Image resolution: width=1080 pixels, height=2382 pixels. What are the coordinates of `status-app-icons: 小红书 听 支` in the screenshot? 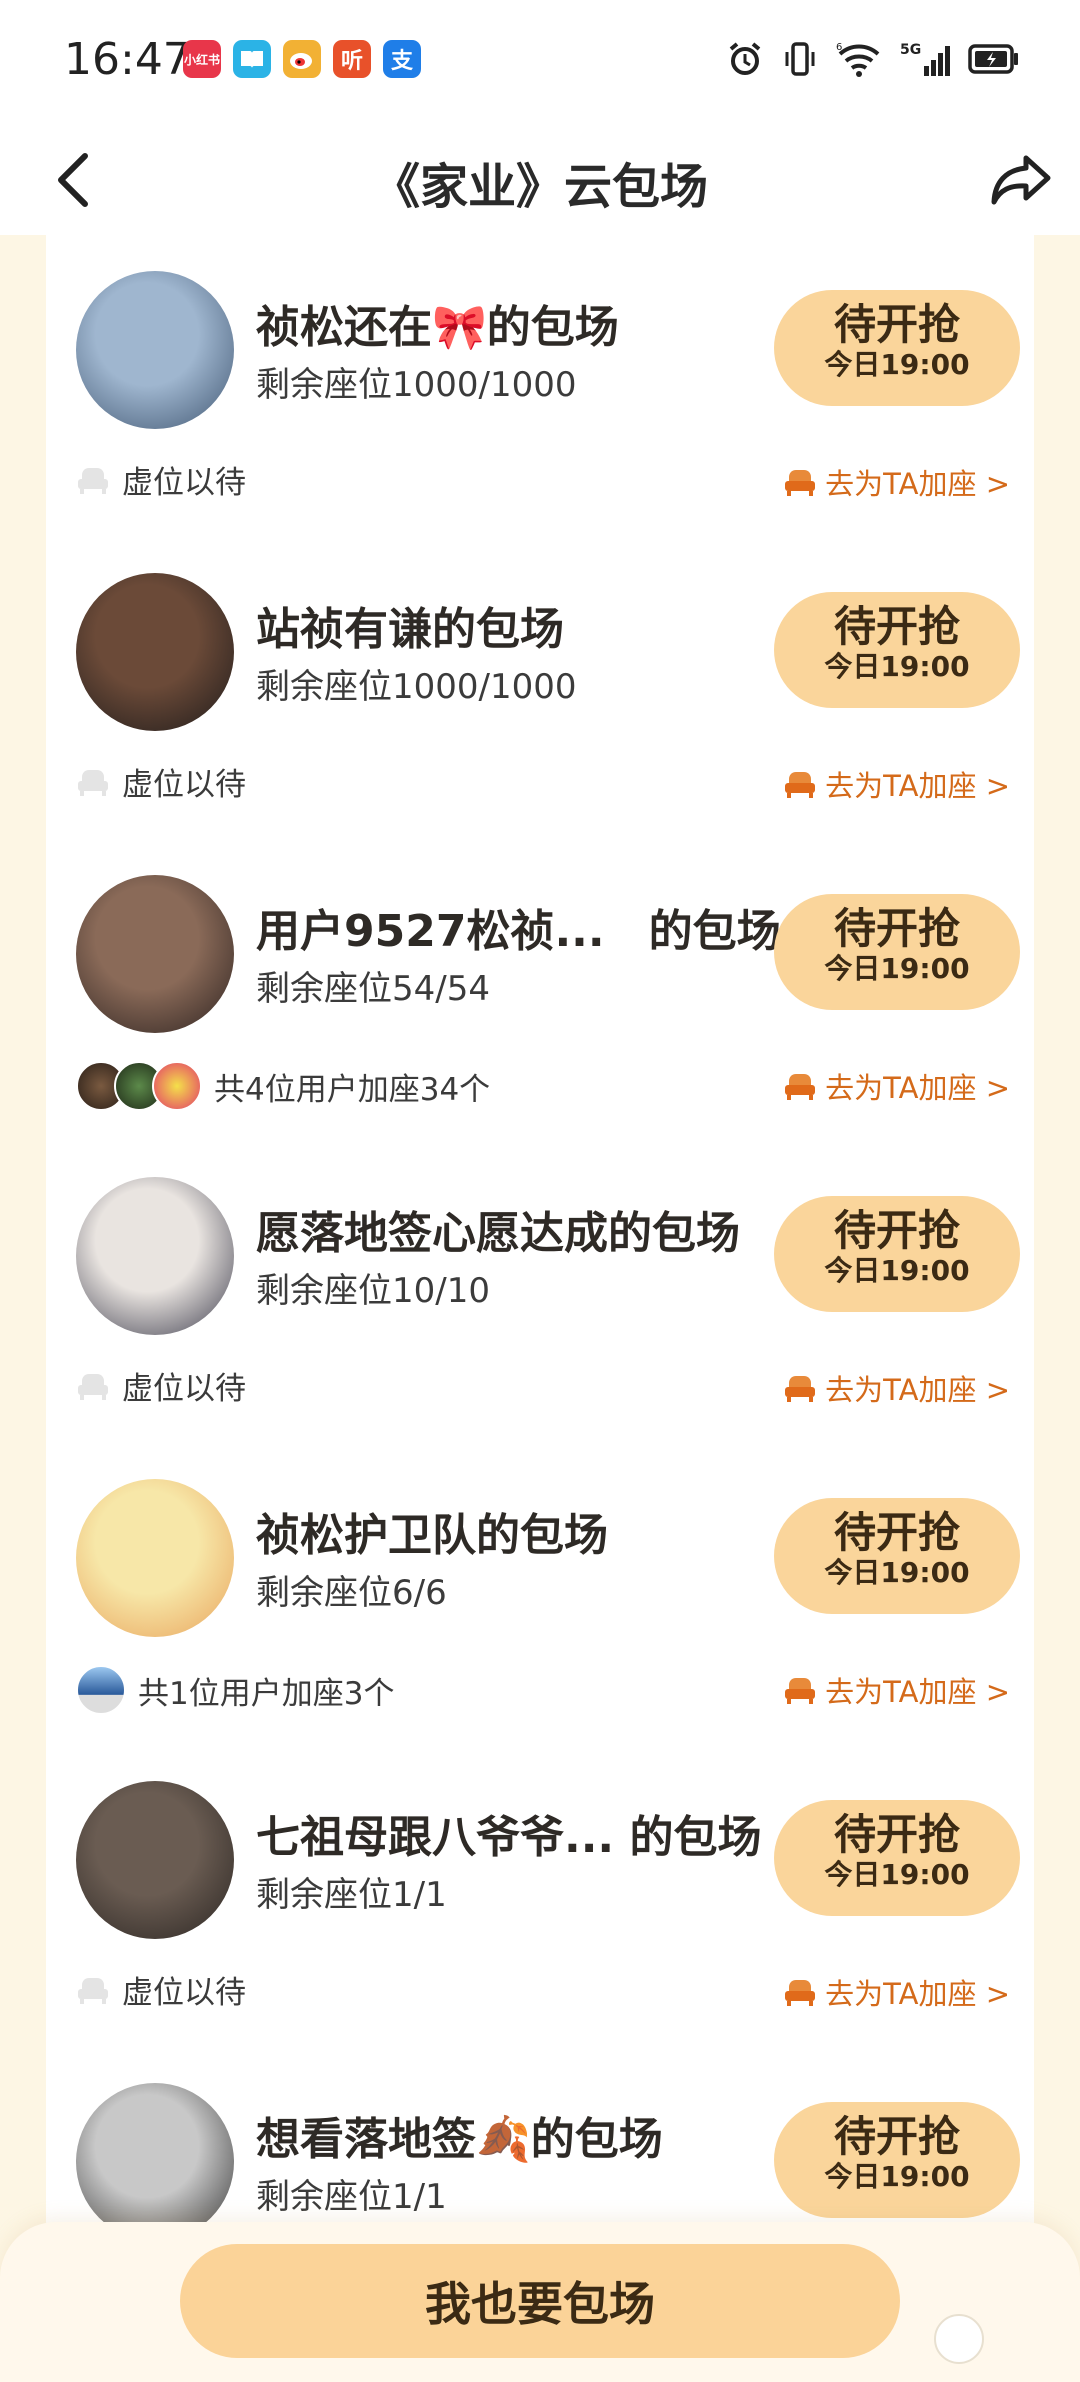 It's located at (302, 59).